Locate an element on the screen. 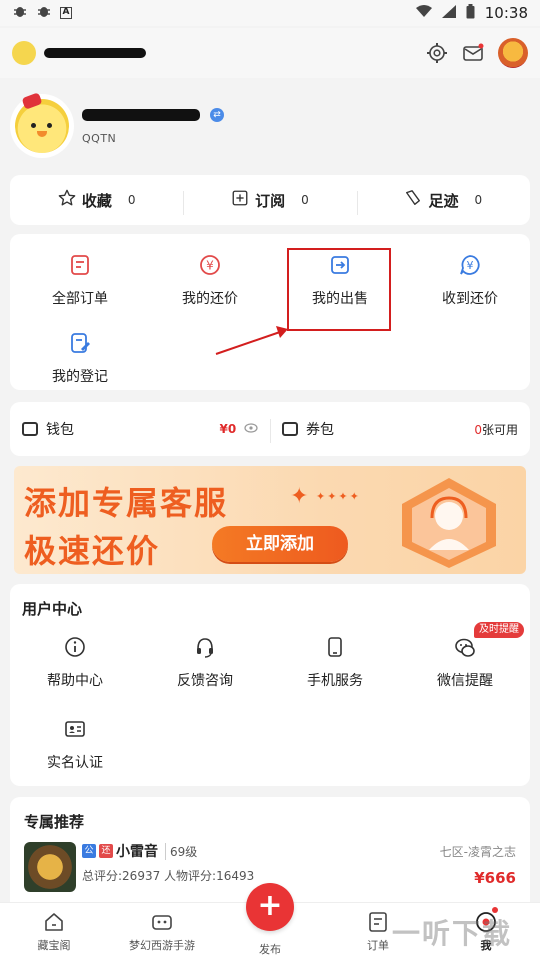  gamepad-icon is located at coordinates (162, 922).